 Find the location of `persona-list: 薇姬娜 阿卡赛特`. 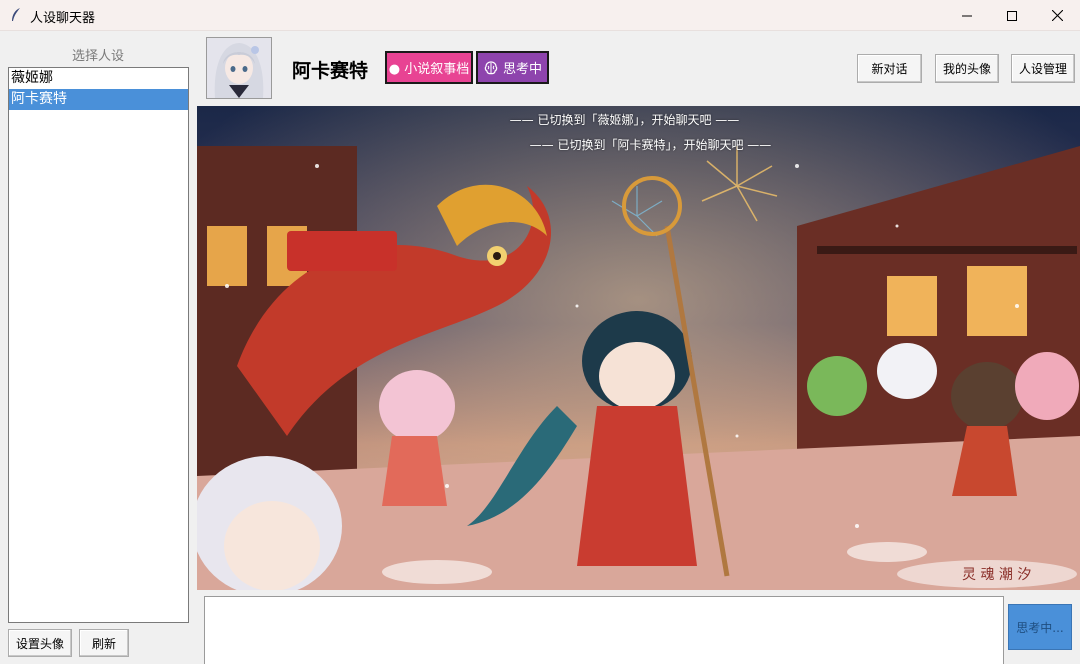

persona-list: 薇姬娜 阿卡赛特 is located at coordinates (98, 345).